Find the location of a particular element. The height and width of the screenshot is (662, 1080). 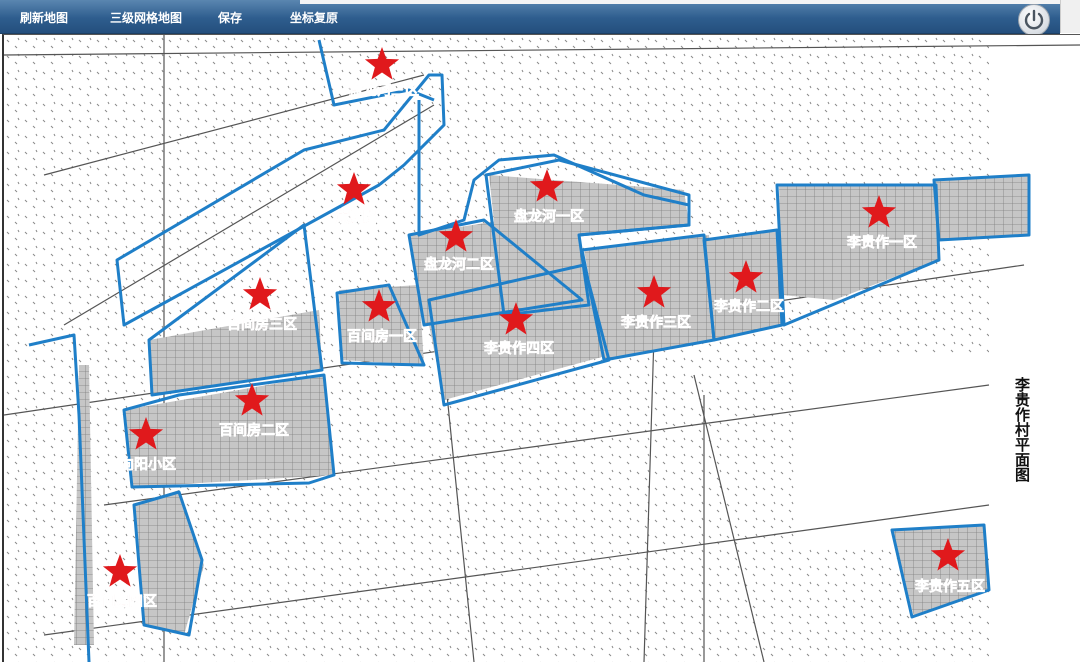

district-label: 李贵作二区 is located at coordinates (748, 306).